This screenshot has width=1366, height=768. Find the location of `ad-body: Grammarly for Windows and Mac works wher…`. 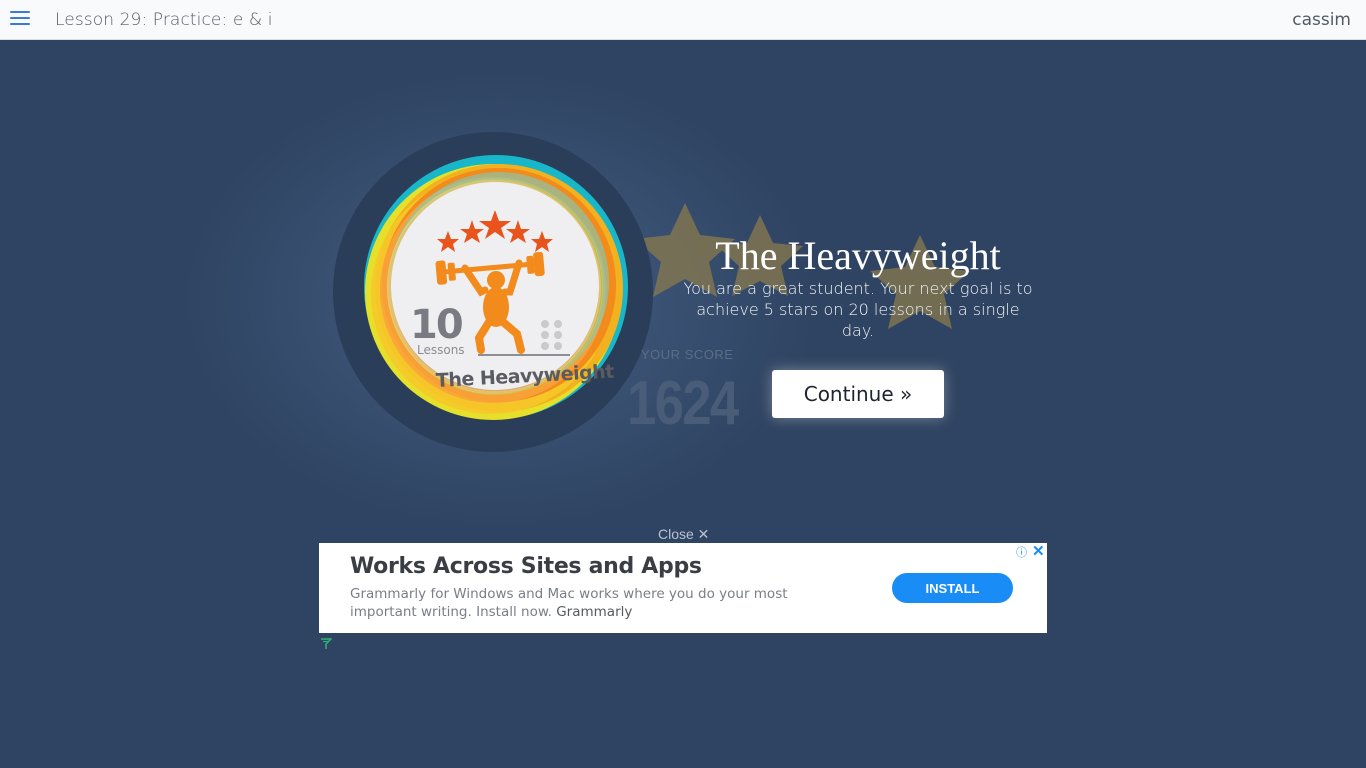

ad-body: Grammarly for Windows and Mac works wher… is located at coordinates (590, 603).